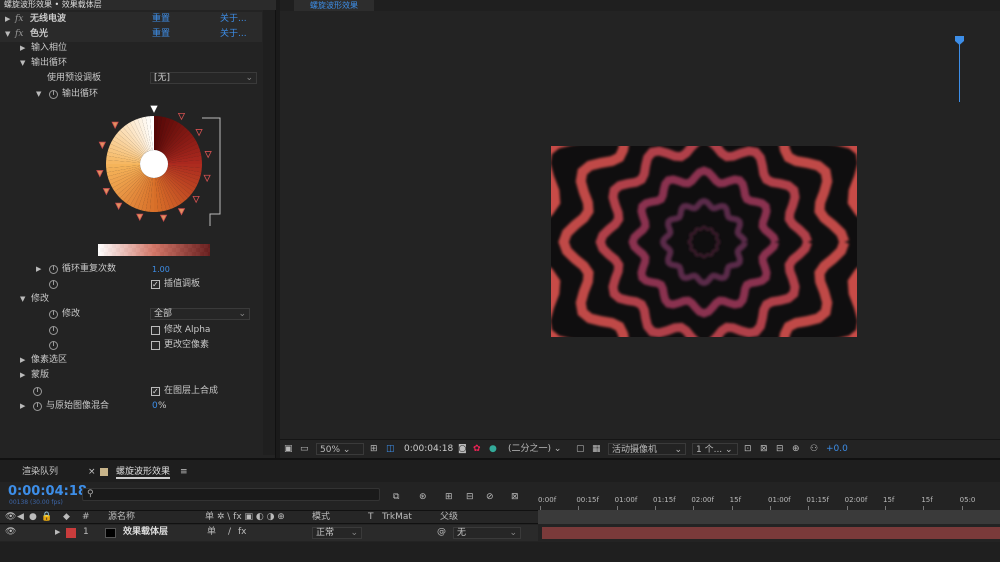 The height and width of the screenshot is (562, 1000). What do you see at coordinates (534, 449) in the screenshot?
I see `resolution-dropdown: (二分之一) ⌄` at bounding box center [534, 449].